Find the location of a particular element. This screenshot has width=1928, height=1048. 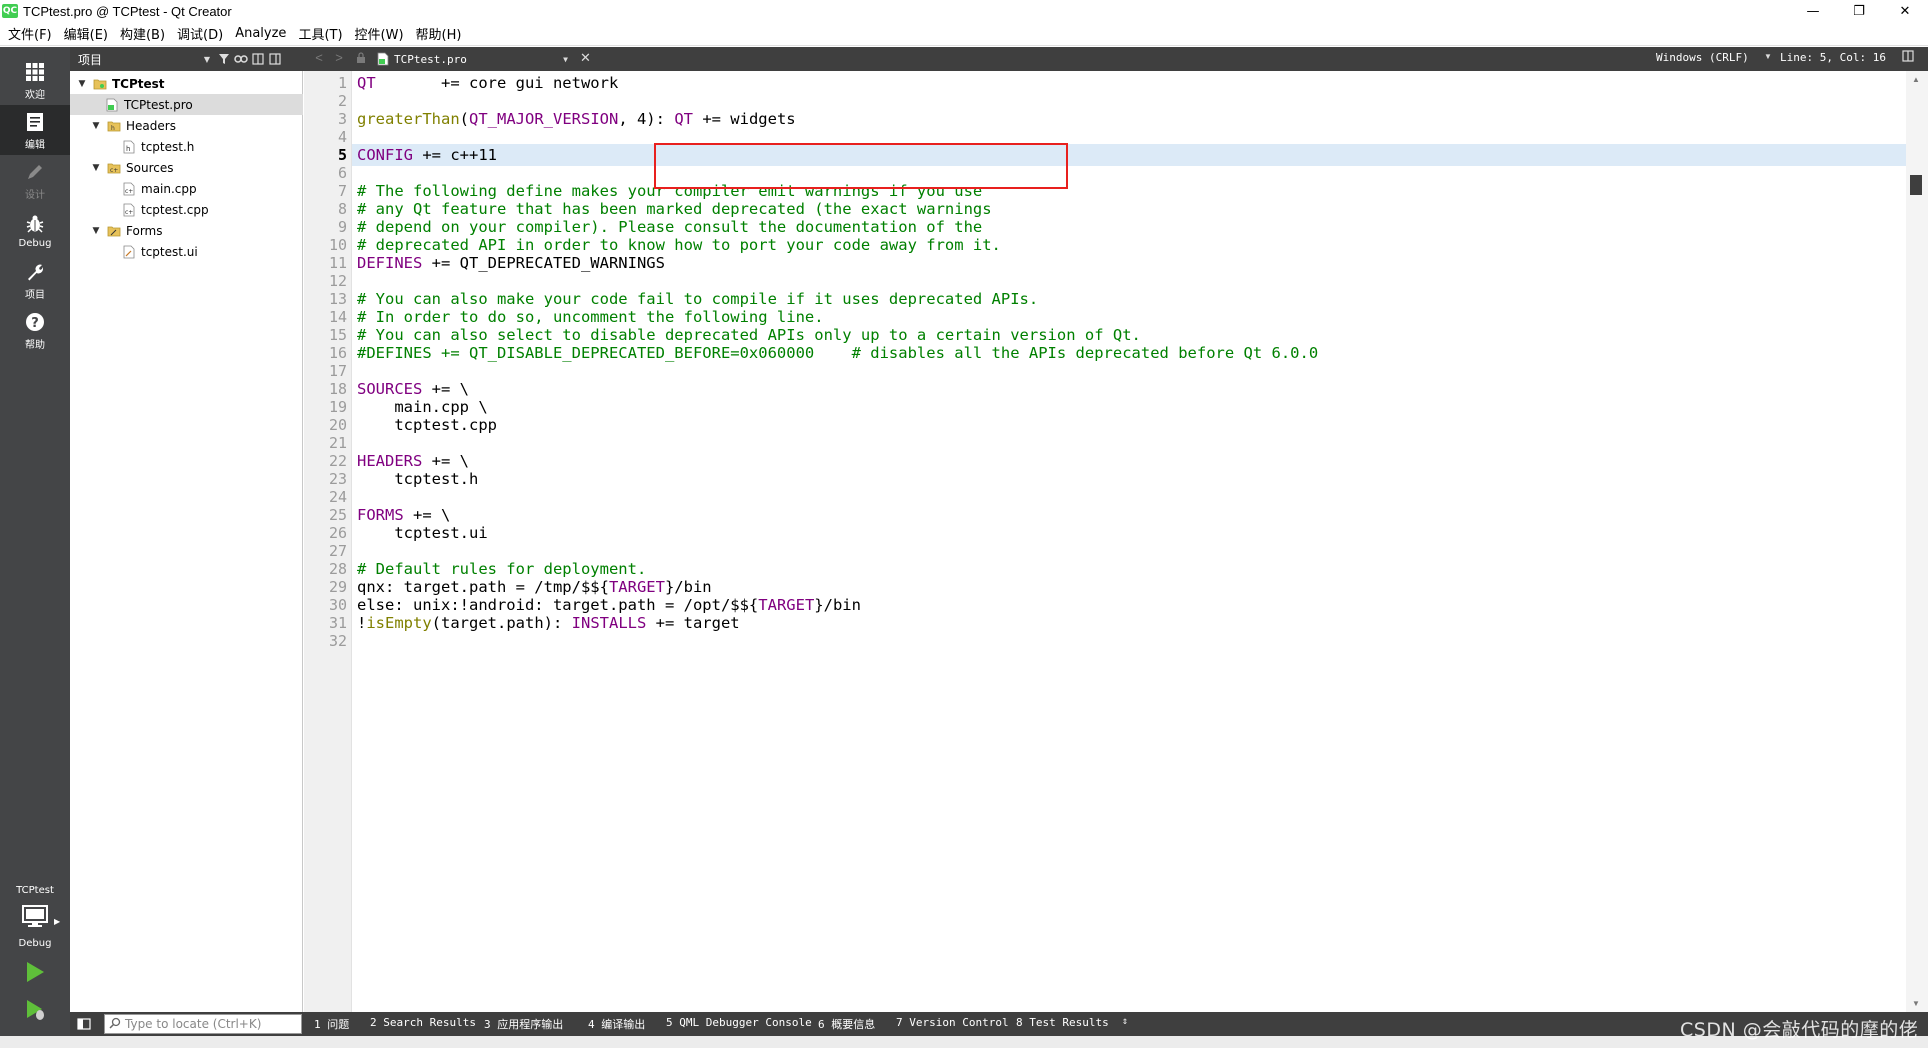

code-keyword: DEFINES is located at coordinates (390, 263).